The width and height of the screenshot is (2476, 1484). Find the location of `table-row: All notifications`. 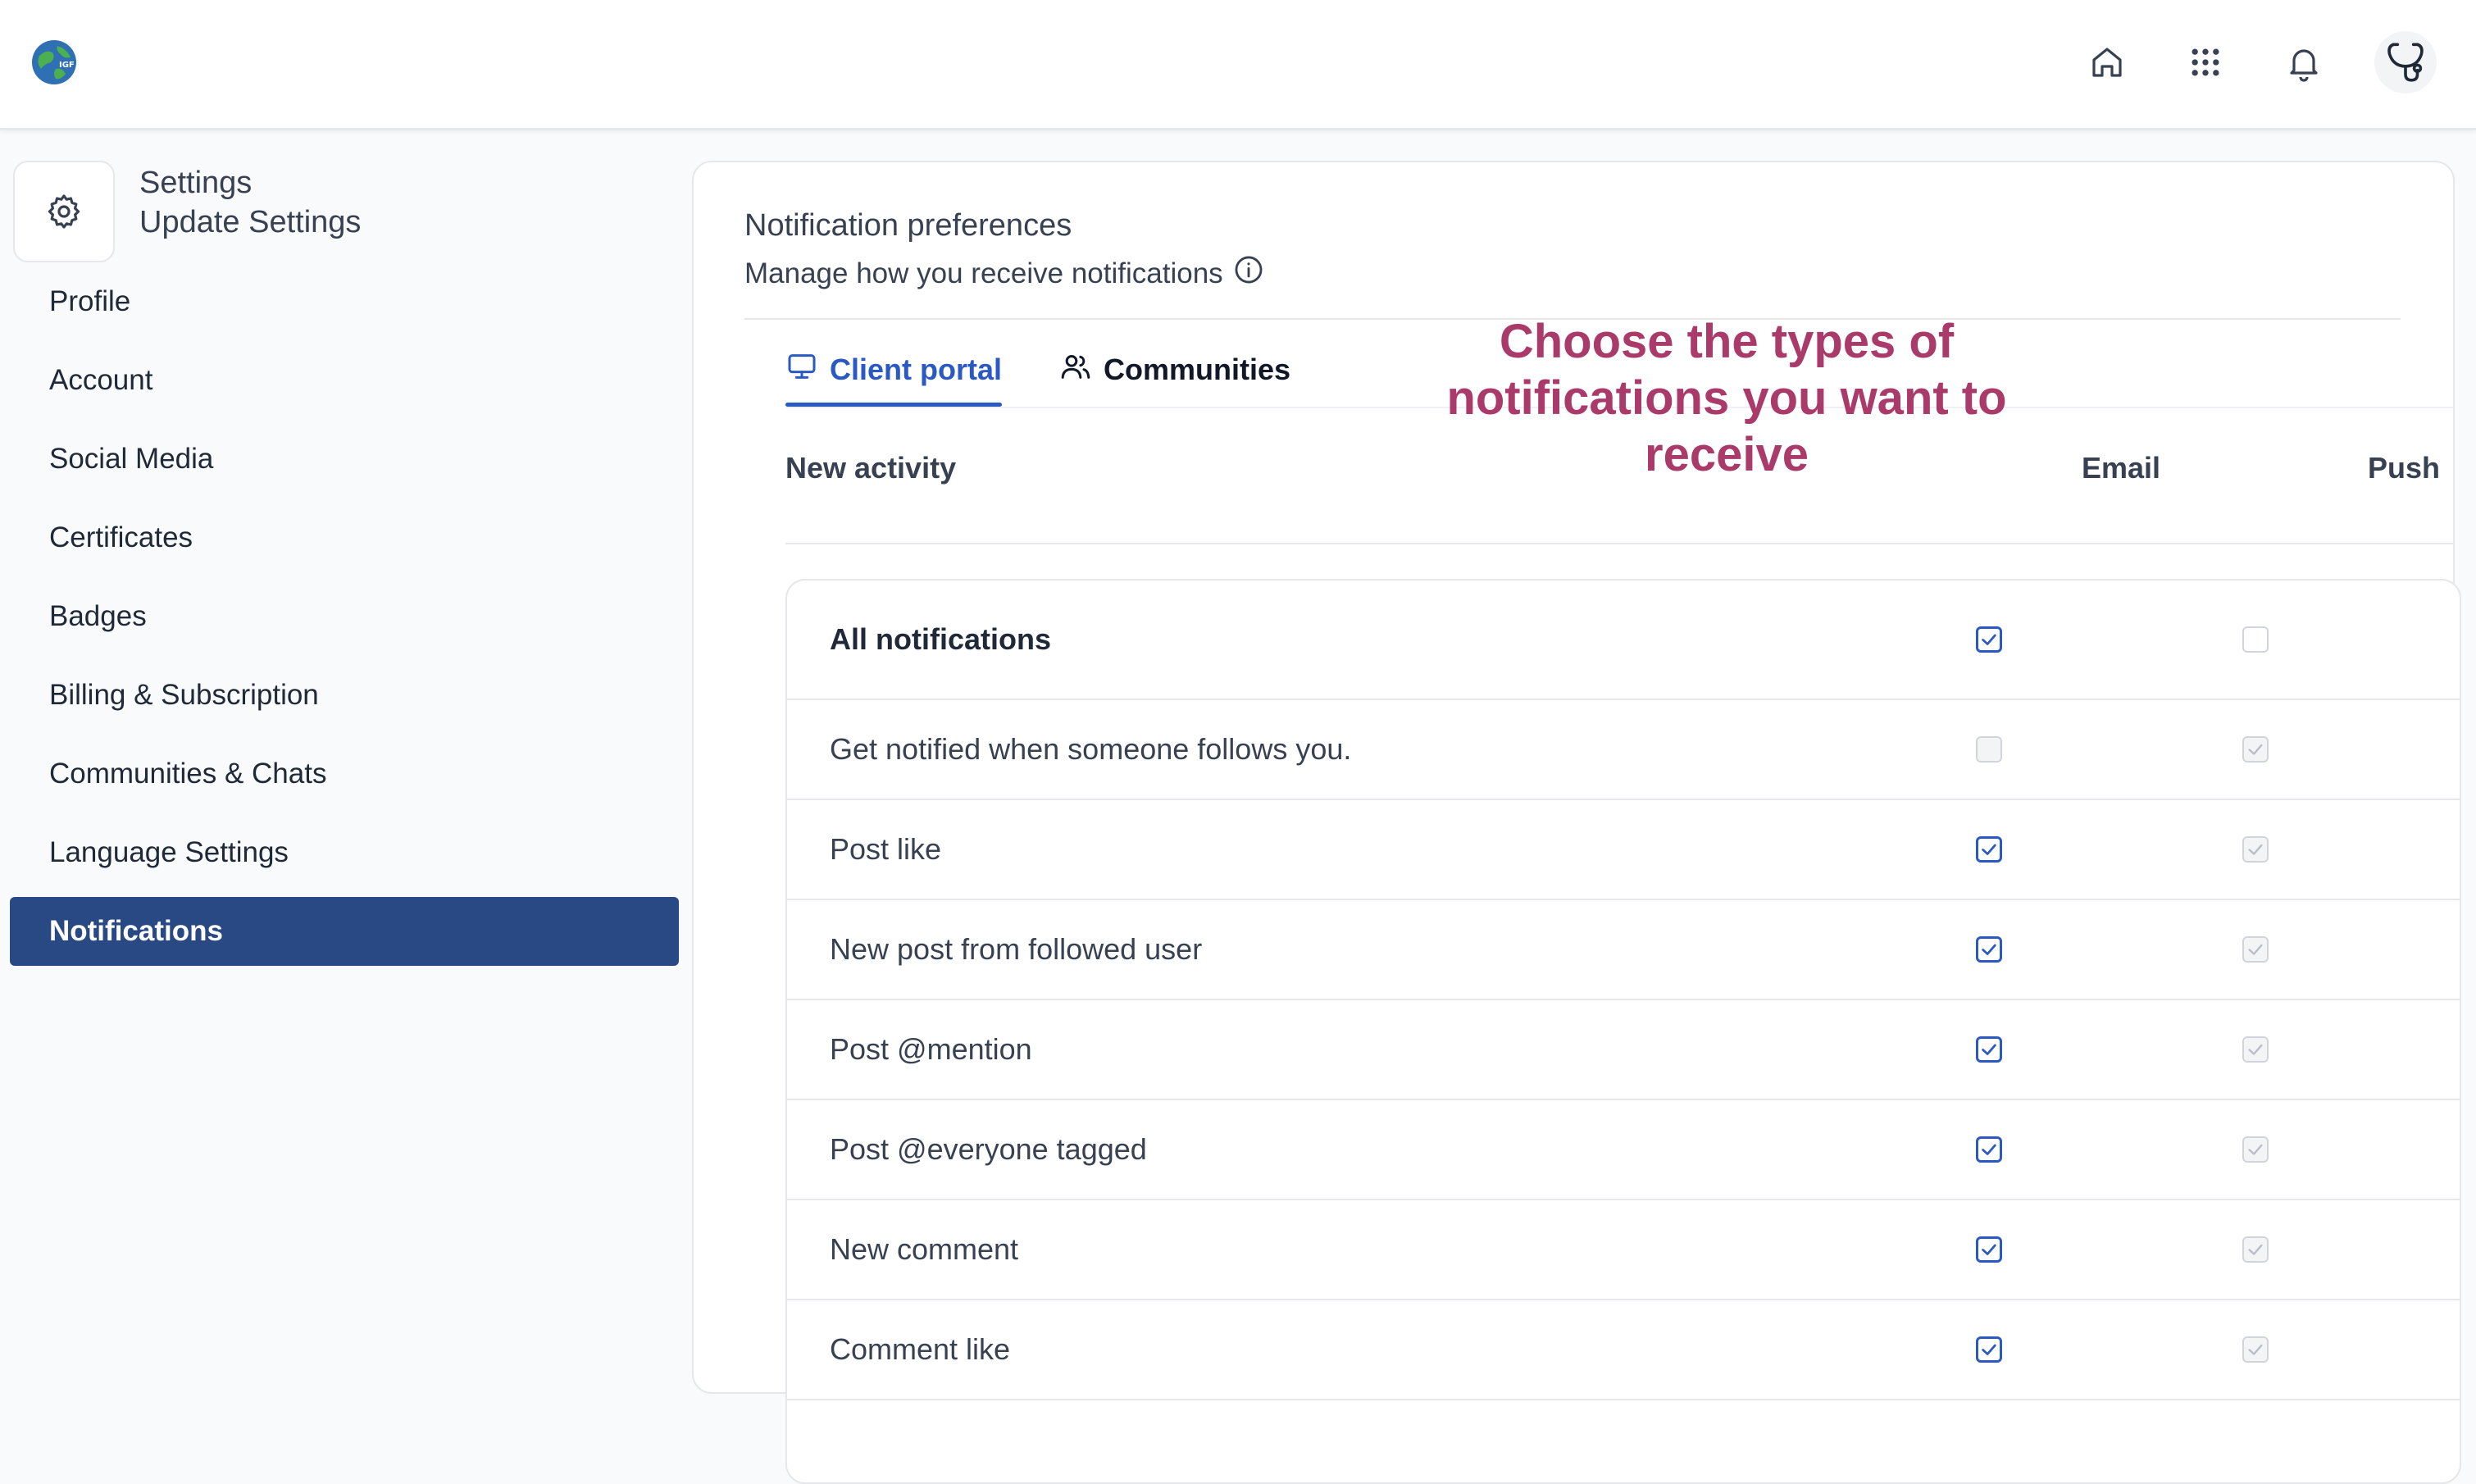

table-row: All notifications is located at coordinates (1623, 640).